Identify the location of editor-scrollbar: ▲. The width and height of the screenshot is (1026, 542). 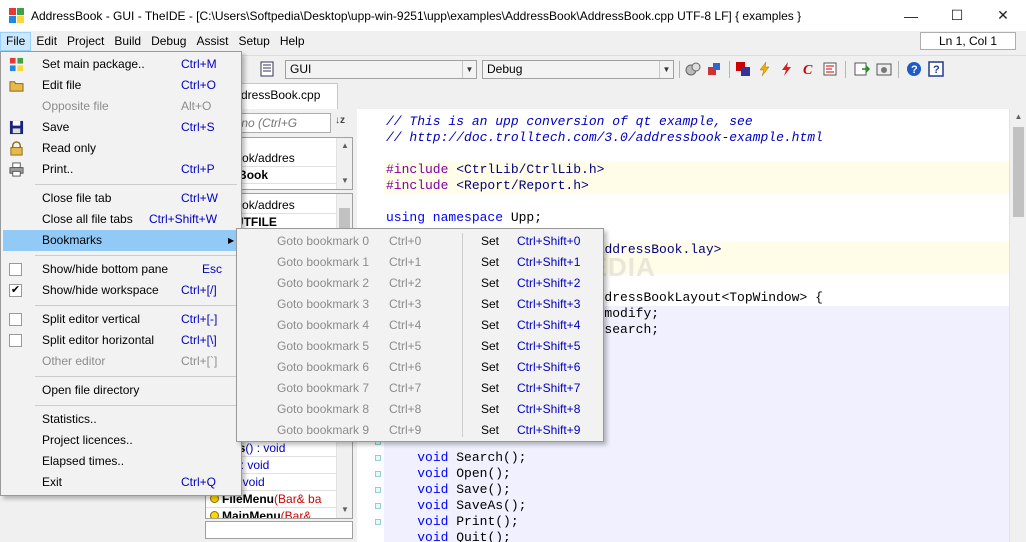
(1017, 325).